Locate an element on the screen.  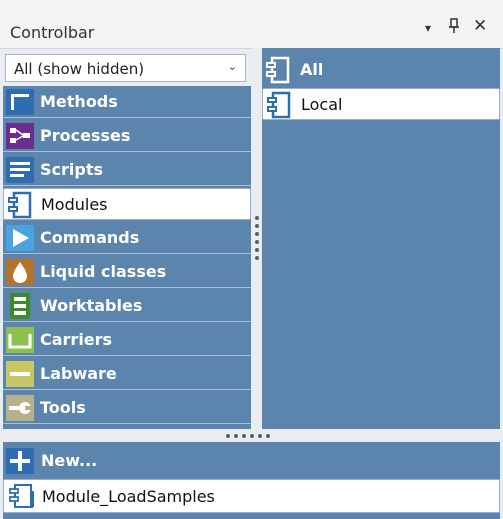
plus-icon is located at coordinates (20, 461).